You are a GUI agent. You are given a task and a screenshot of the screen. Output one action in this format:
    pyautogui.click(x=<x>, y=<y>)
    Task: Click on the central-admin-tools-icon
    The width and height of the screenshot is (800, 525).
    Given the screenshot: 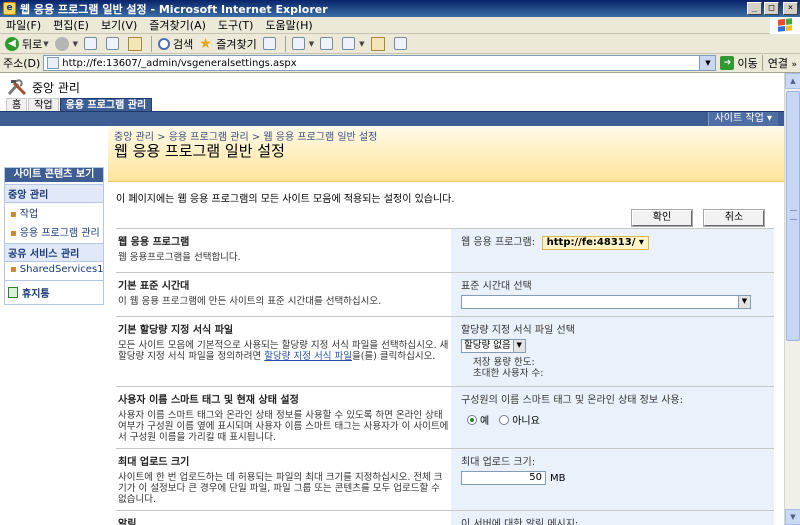 What is the action you would take?
    pyautogui.click(x=17, y=87)
    